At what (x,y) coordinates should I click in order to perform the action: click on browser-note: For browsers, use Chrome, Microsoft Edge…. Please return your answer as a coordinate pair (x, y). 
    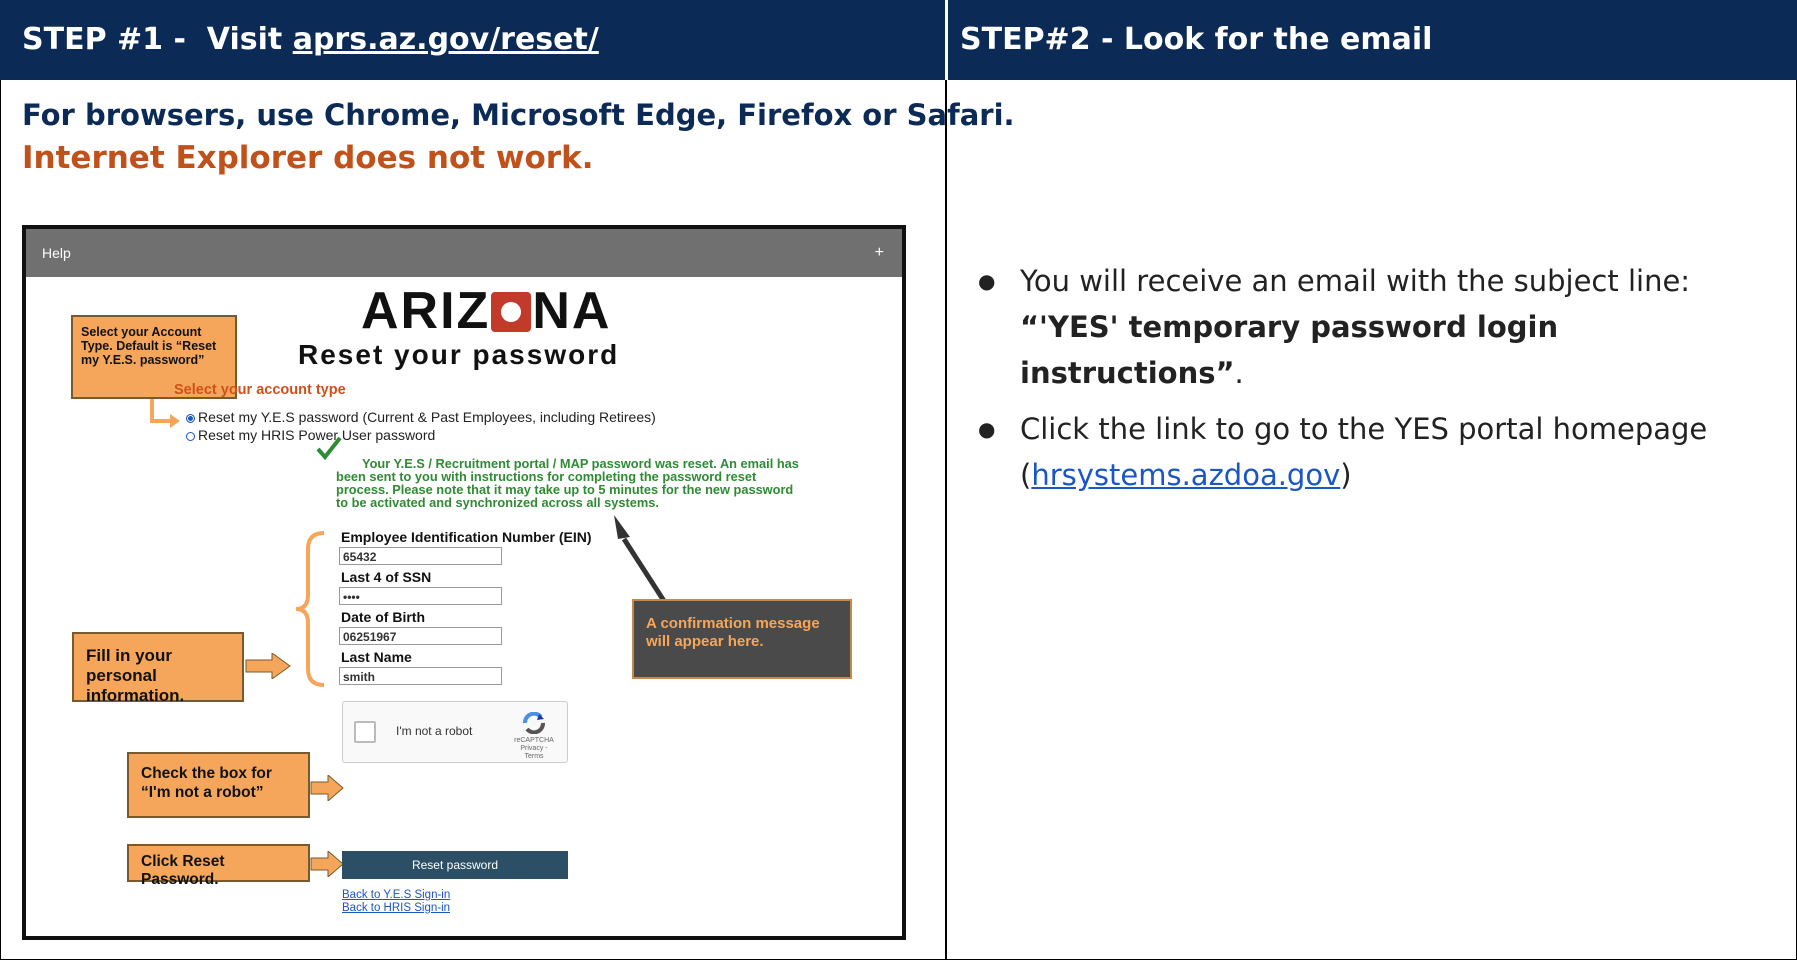
    Looking at the image, I should click on (518, 115).